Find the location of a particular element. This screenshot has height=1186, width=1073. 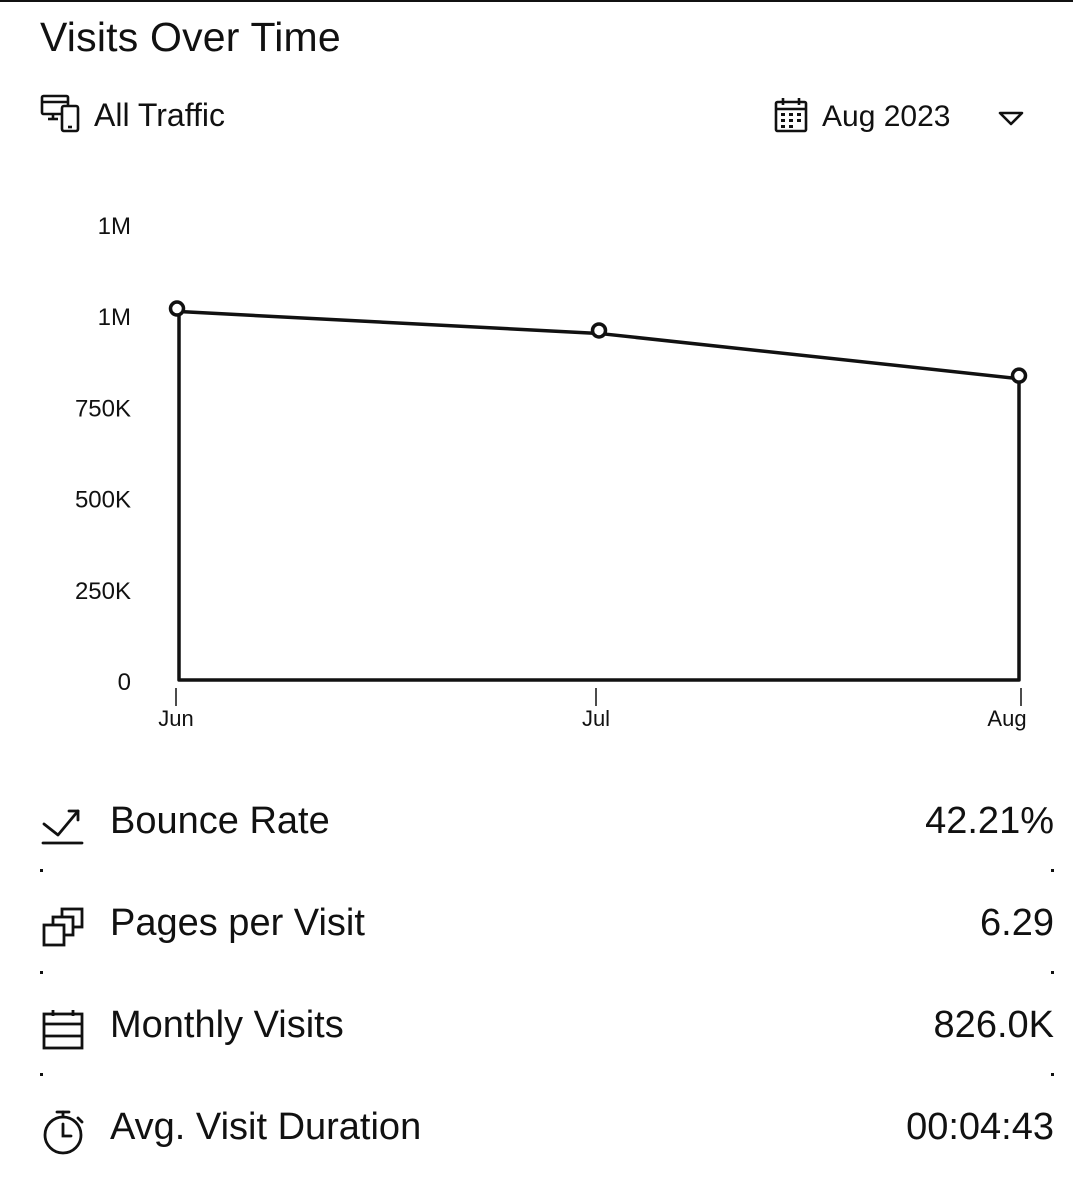

y-tick-label: 750K is located at coordinates (103, 408).